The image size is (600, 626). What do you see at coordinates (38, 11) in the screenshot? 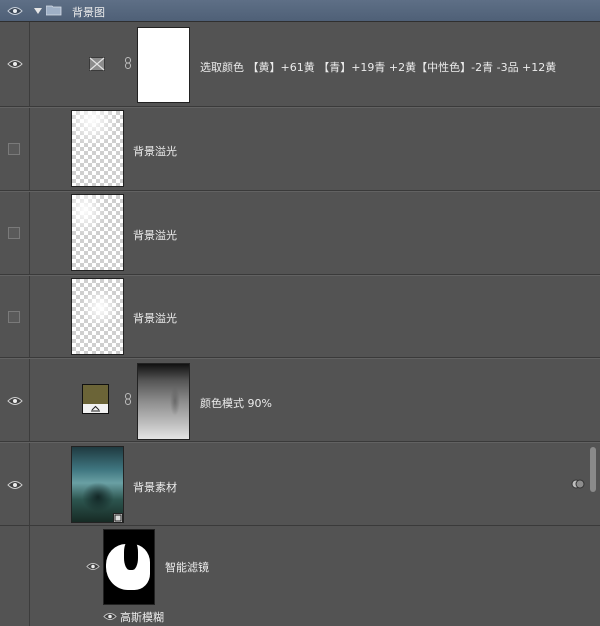
I see `disclosure-triangle-icon` at bounding box center [38, 11].